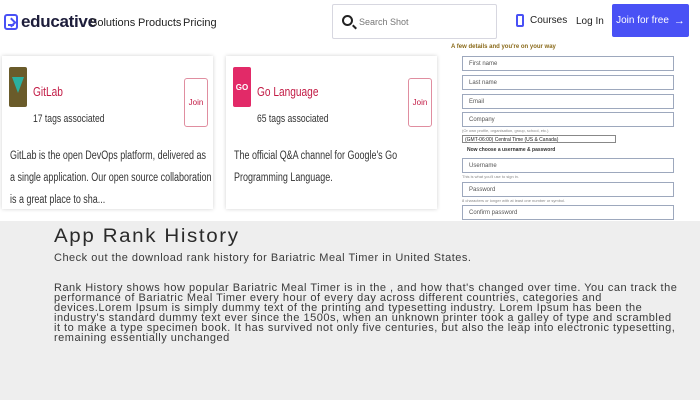 Image resolution: width=700 pixels, height=400 pixels. What do you see at coordinates (159, 23) in the screenshot?
I see `nav-products: Products` at bounding box center [159, 23].